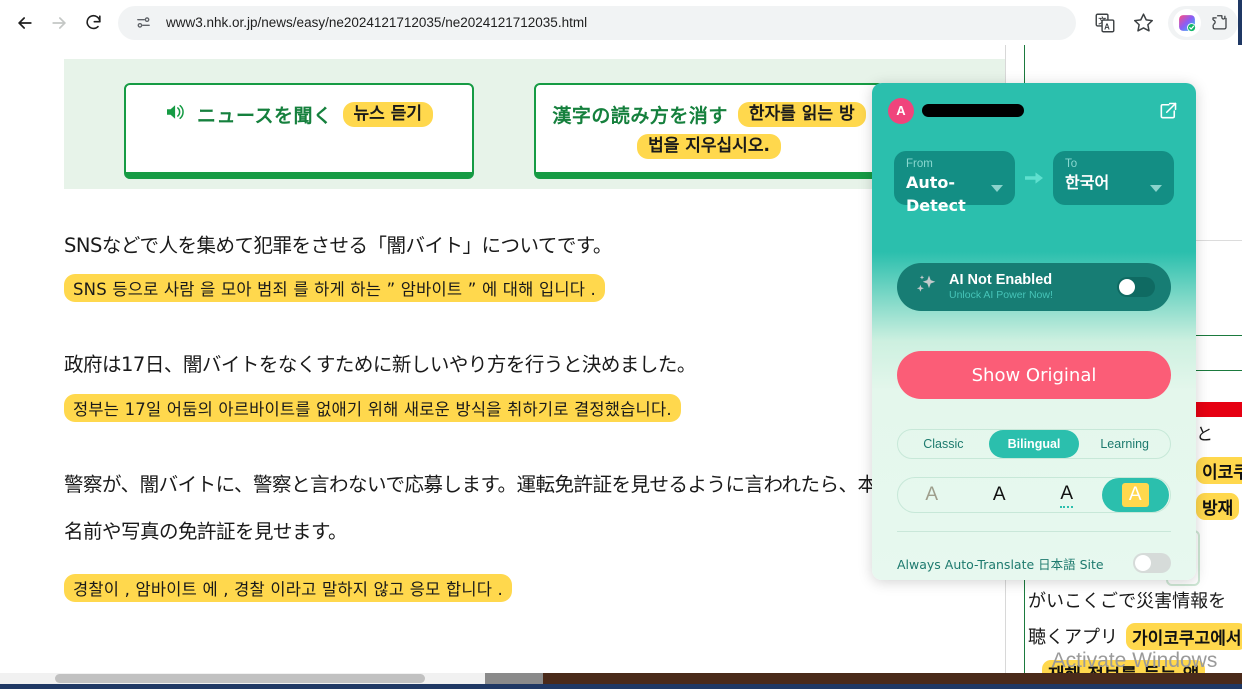 This screenshot has width=1242, height=689. What do you see at coordinates (1152, 563) in the screenshot?
I see `always-auto-translate-toggle` at bounding box center [1152, 563].